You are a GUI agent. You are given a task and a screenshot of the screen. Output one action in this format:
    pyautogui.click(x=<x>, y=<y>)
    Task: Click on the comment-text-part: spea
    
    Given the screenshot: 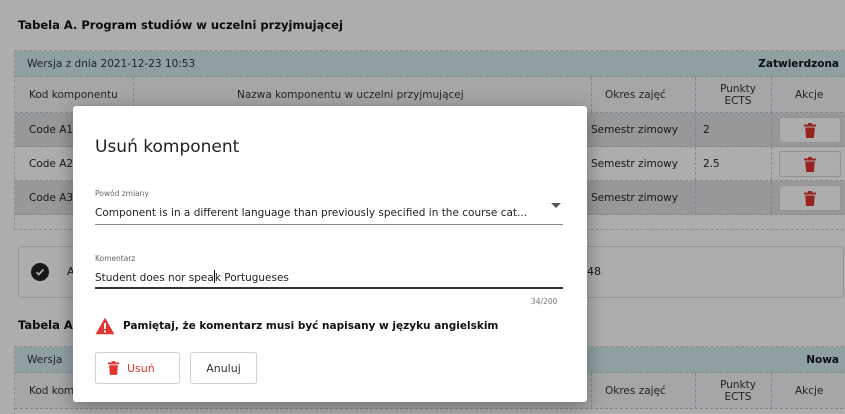 What is the action you would take?
    pyautogui.click(x=201, y=278)
    